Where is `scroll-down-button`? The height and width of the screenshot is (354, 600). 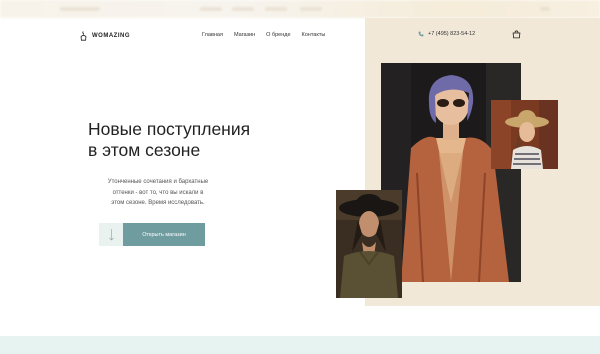 scroll-down-button is located at coordinates (111, 234).